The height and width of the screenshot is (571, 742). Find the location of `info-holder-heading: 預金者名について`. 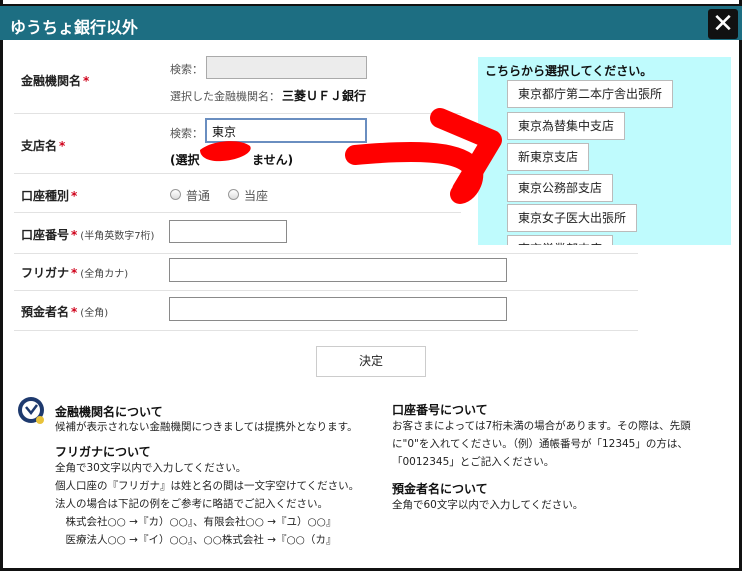

info-holder-heading: 預金者名について is located at coordinates (440, 489).